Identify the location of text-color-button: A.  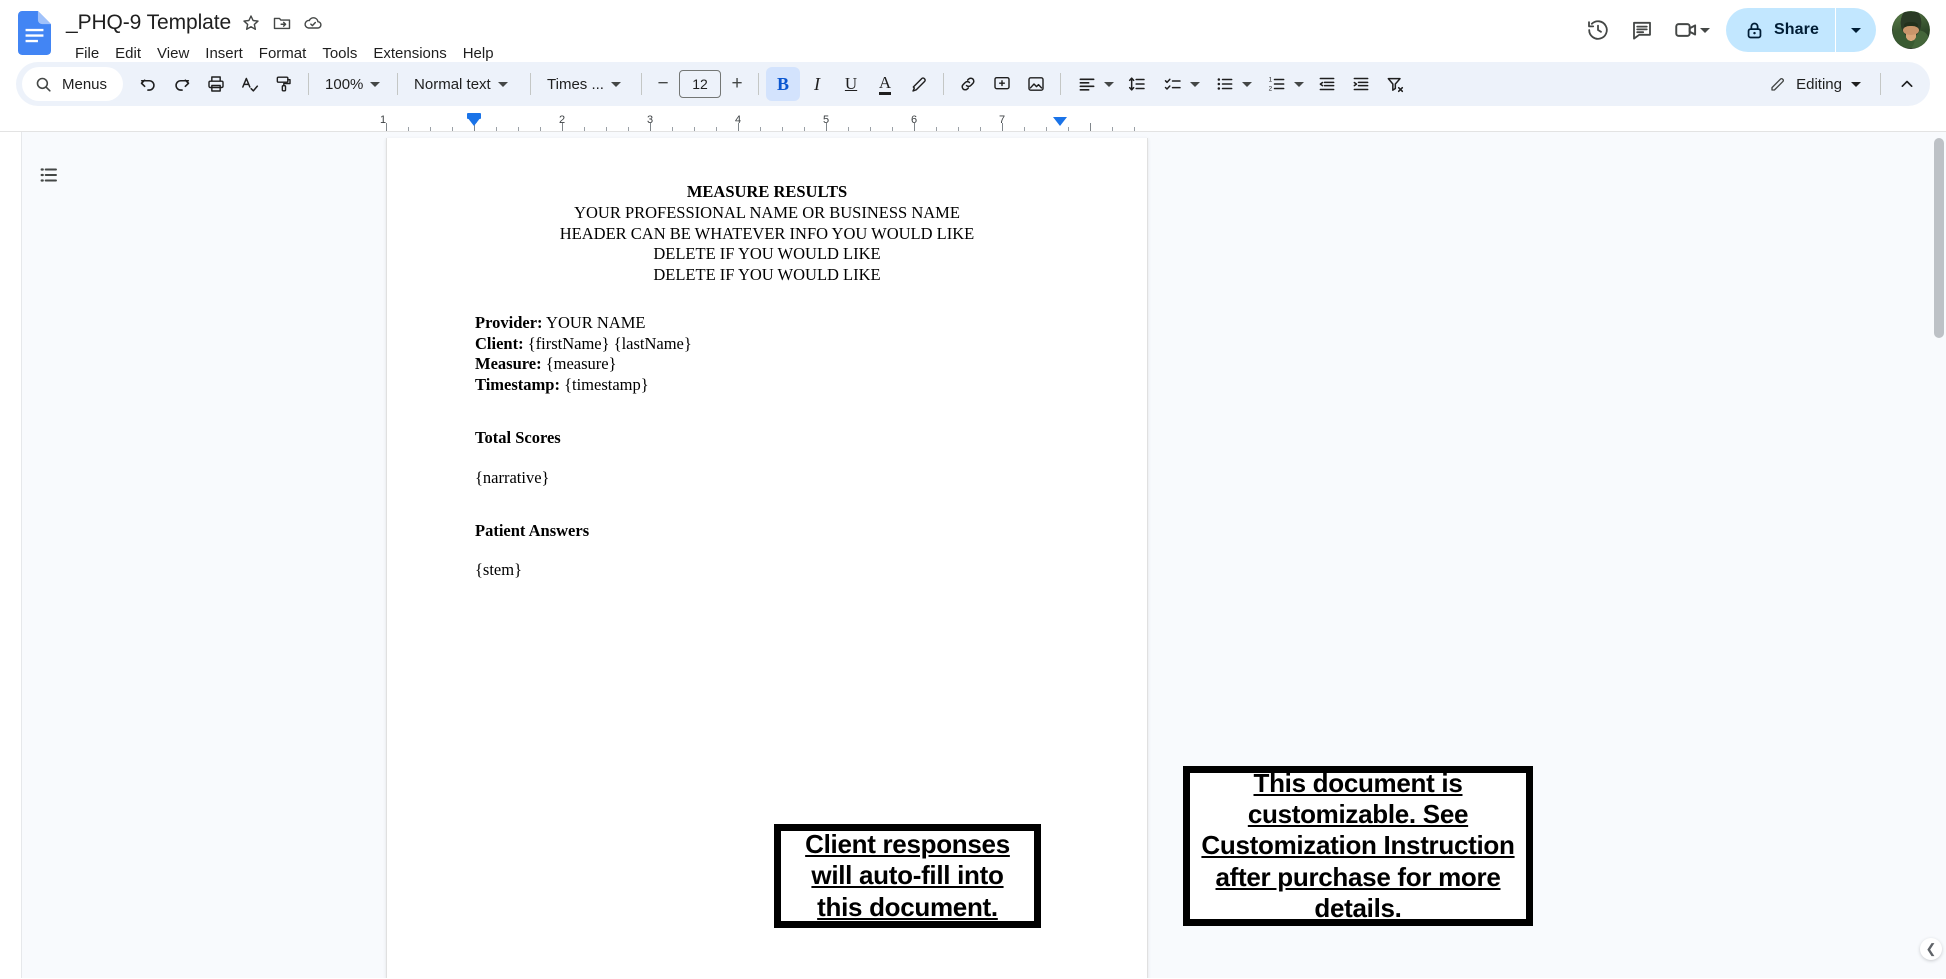
(885, 84).